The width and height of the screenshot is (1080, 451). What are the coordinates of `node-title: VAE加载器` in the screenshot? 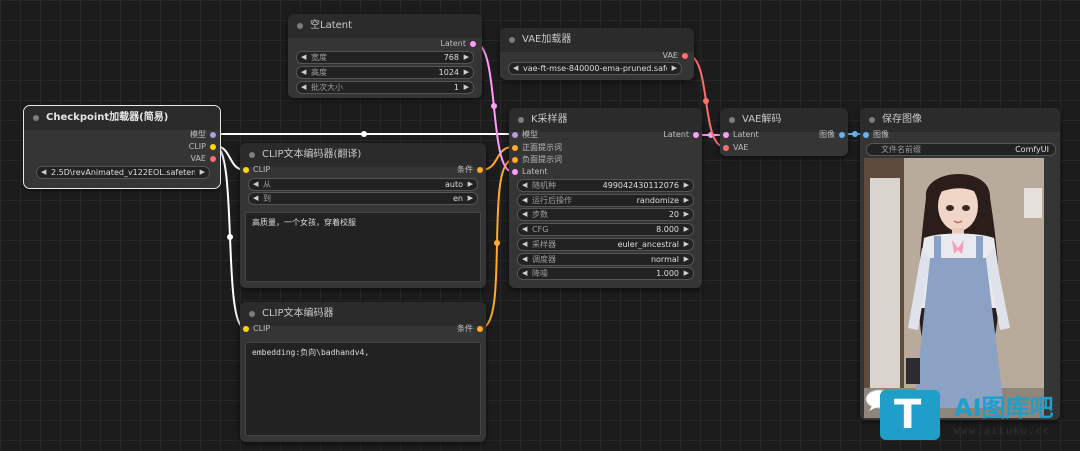 It's located at (597, 40).